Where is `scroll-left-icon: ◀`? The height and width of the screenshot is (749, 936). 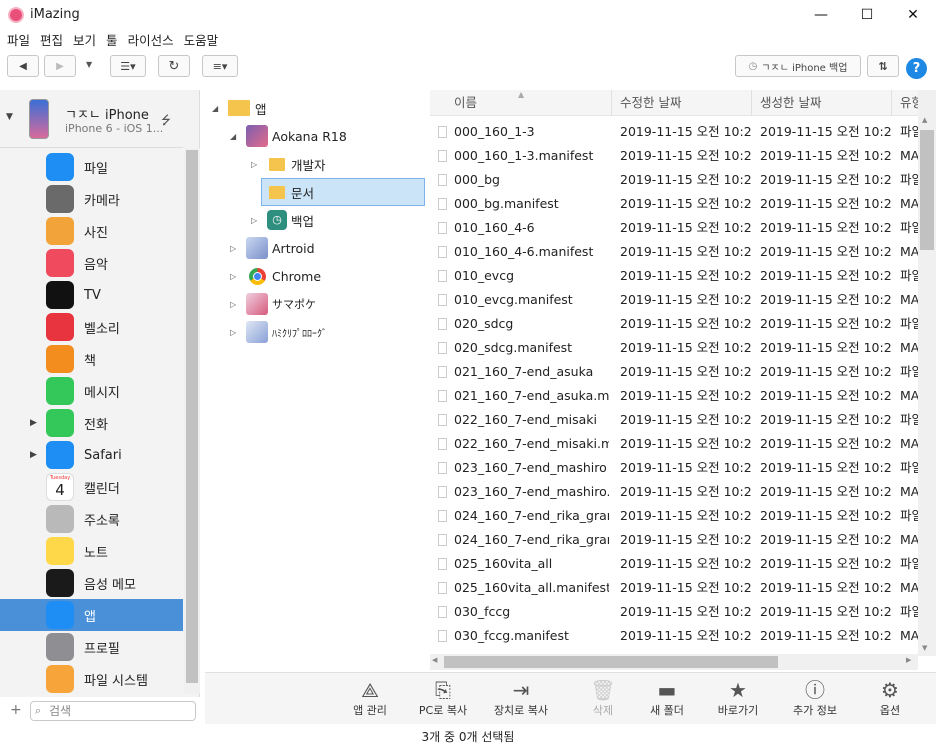
scroll-left-icon: ◀ is located at coordinates (434, 660).